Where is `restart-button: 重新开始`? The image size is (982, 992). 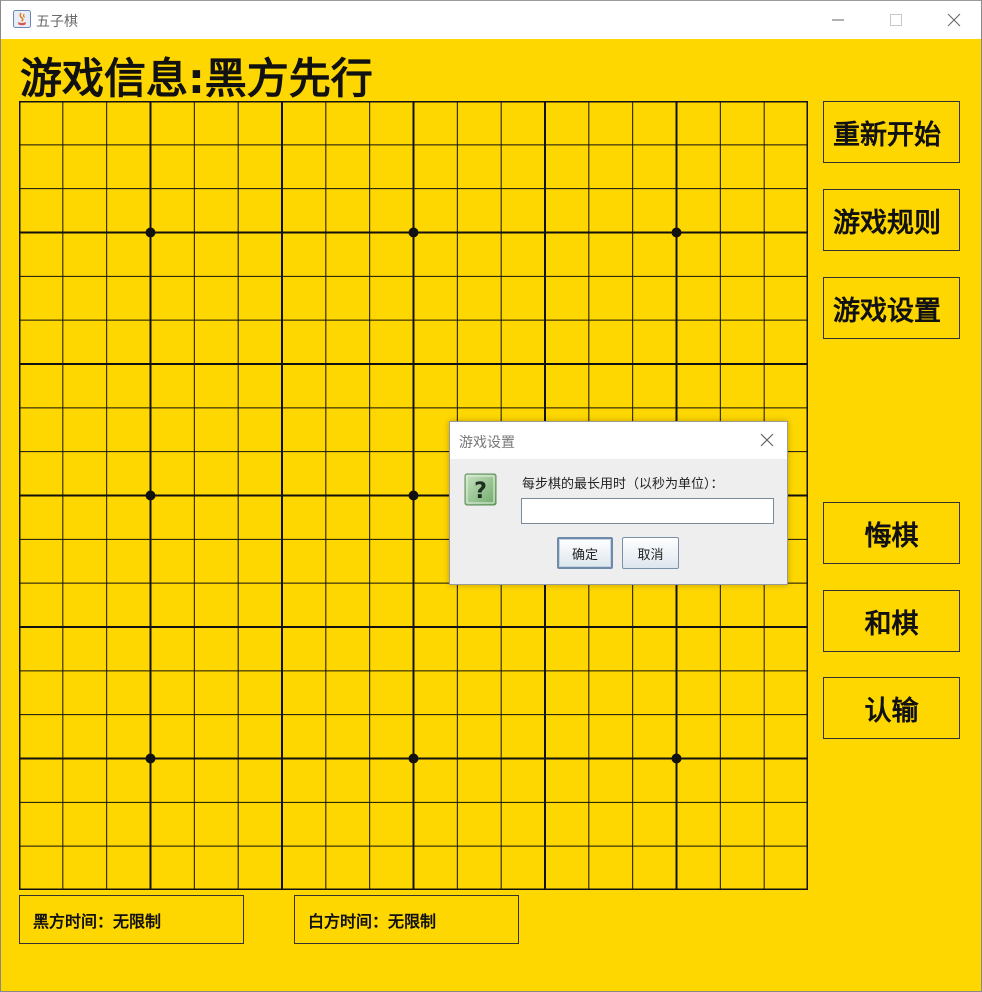
restart-button: 重新开始 is located at coordinates (891, 132).